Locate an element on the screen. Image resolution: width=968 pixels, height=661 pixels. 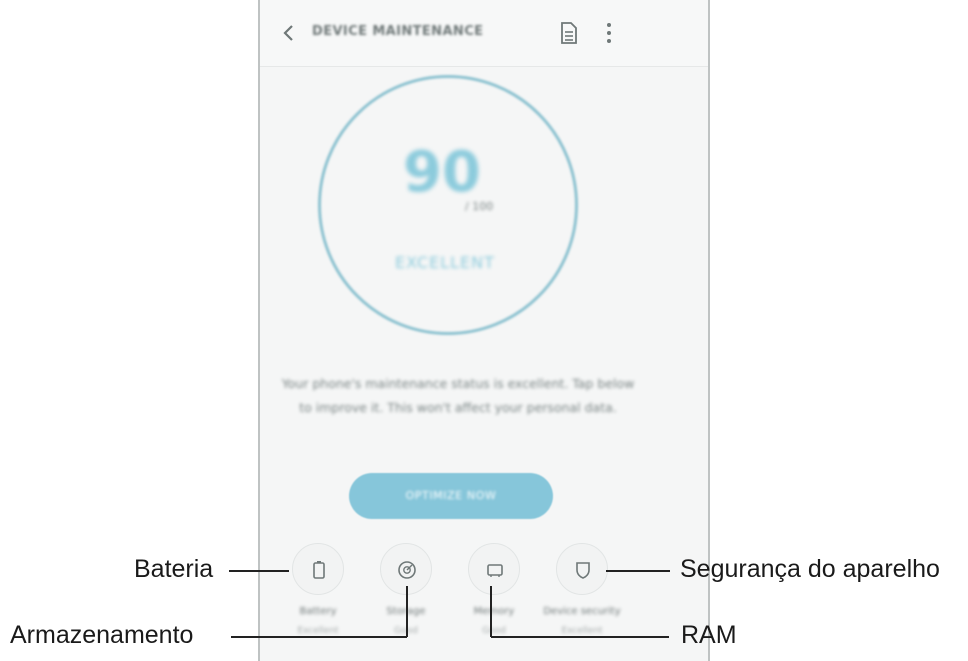
battery-icon is located at coordinates (319, 570).